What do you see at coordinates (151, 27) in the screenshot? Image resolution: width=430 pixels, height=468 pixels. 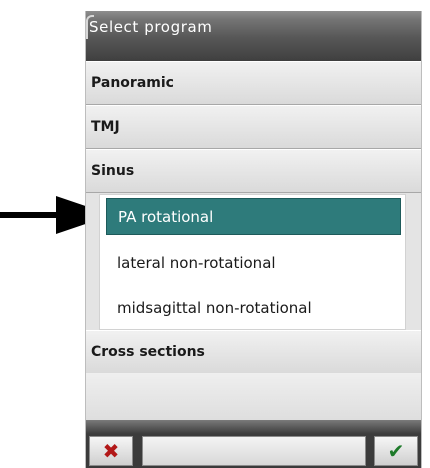 I see `dialog-title: Select program` at bounding box center [151, 27].